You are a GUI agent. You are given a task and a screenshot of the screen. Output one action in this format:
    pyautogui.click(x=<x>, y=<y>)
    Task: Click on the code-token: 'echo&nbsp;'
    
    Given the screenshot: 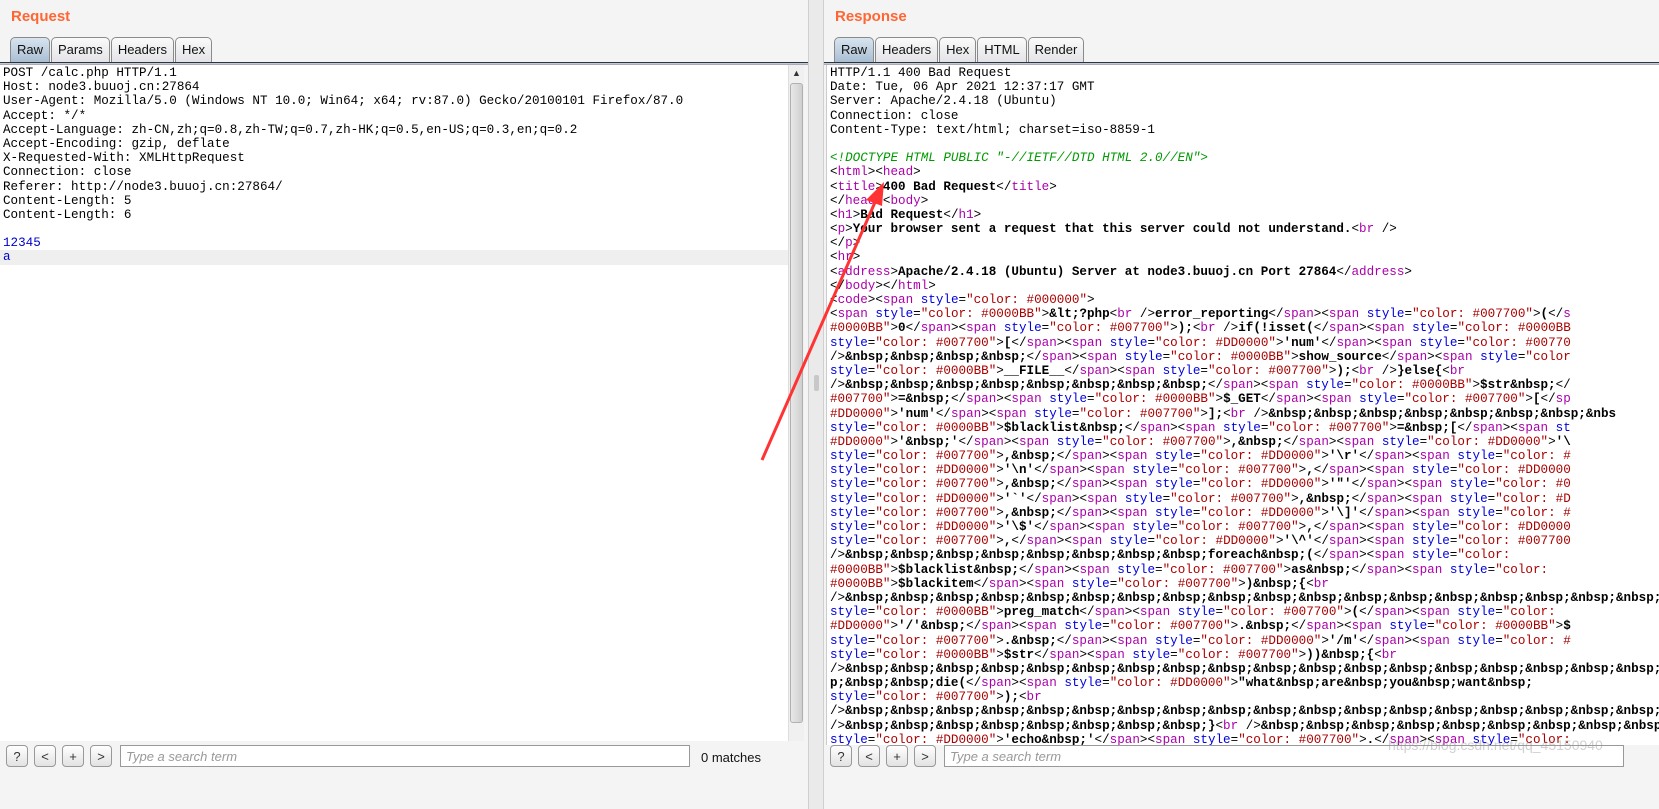 What is the action you would take?
    pyautogui.click(x=1049, y=738)
    